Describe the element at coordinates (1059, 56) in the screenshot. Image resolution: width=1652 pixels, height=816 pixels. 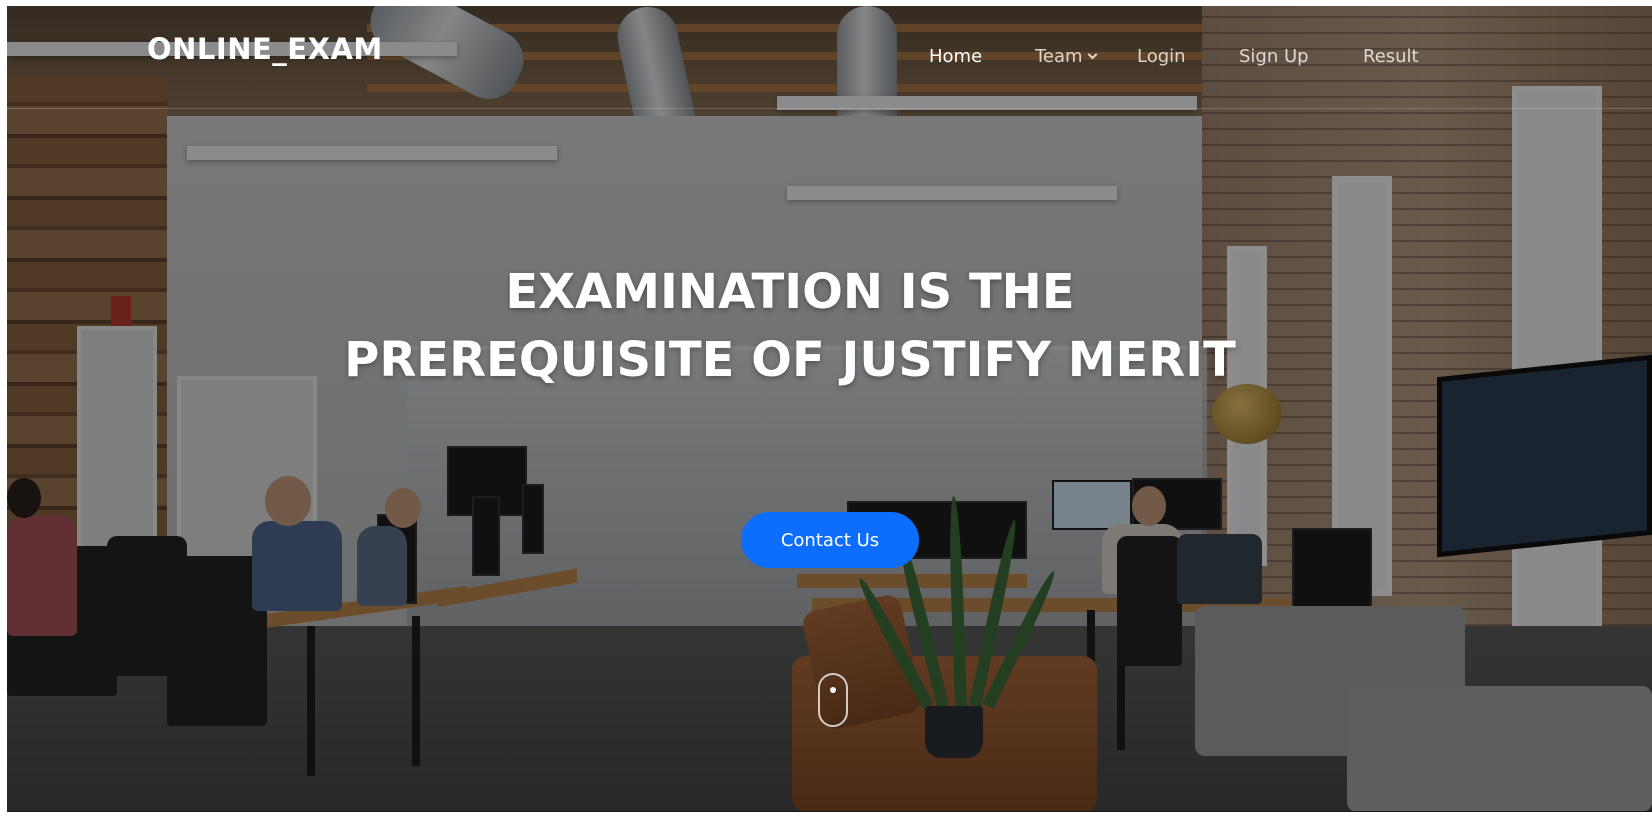
I see `nav-team-label: Team` at that location.